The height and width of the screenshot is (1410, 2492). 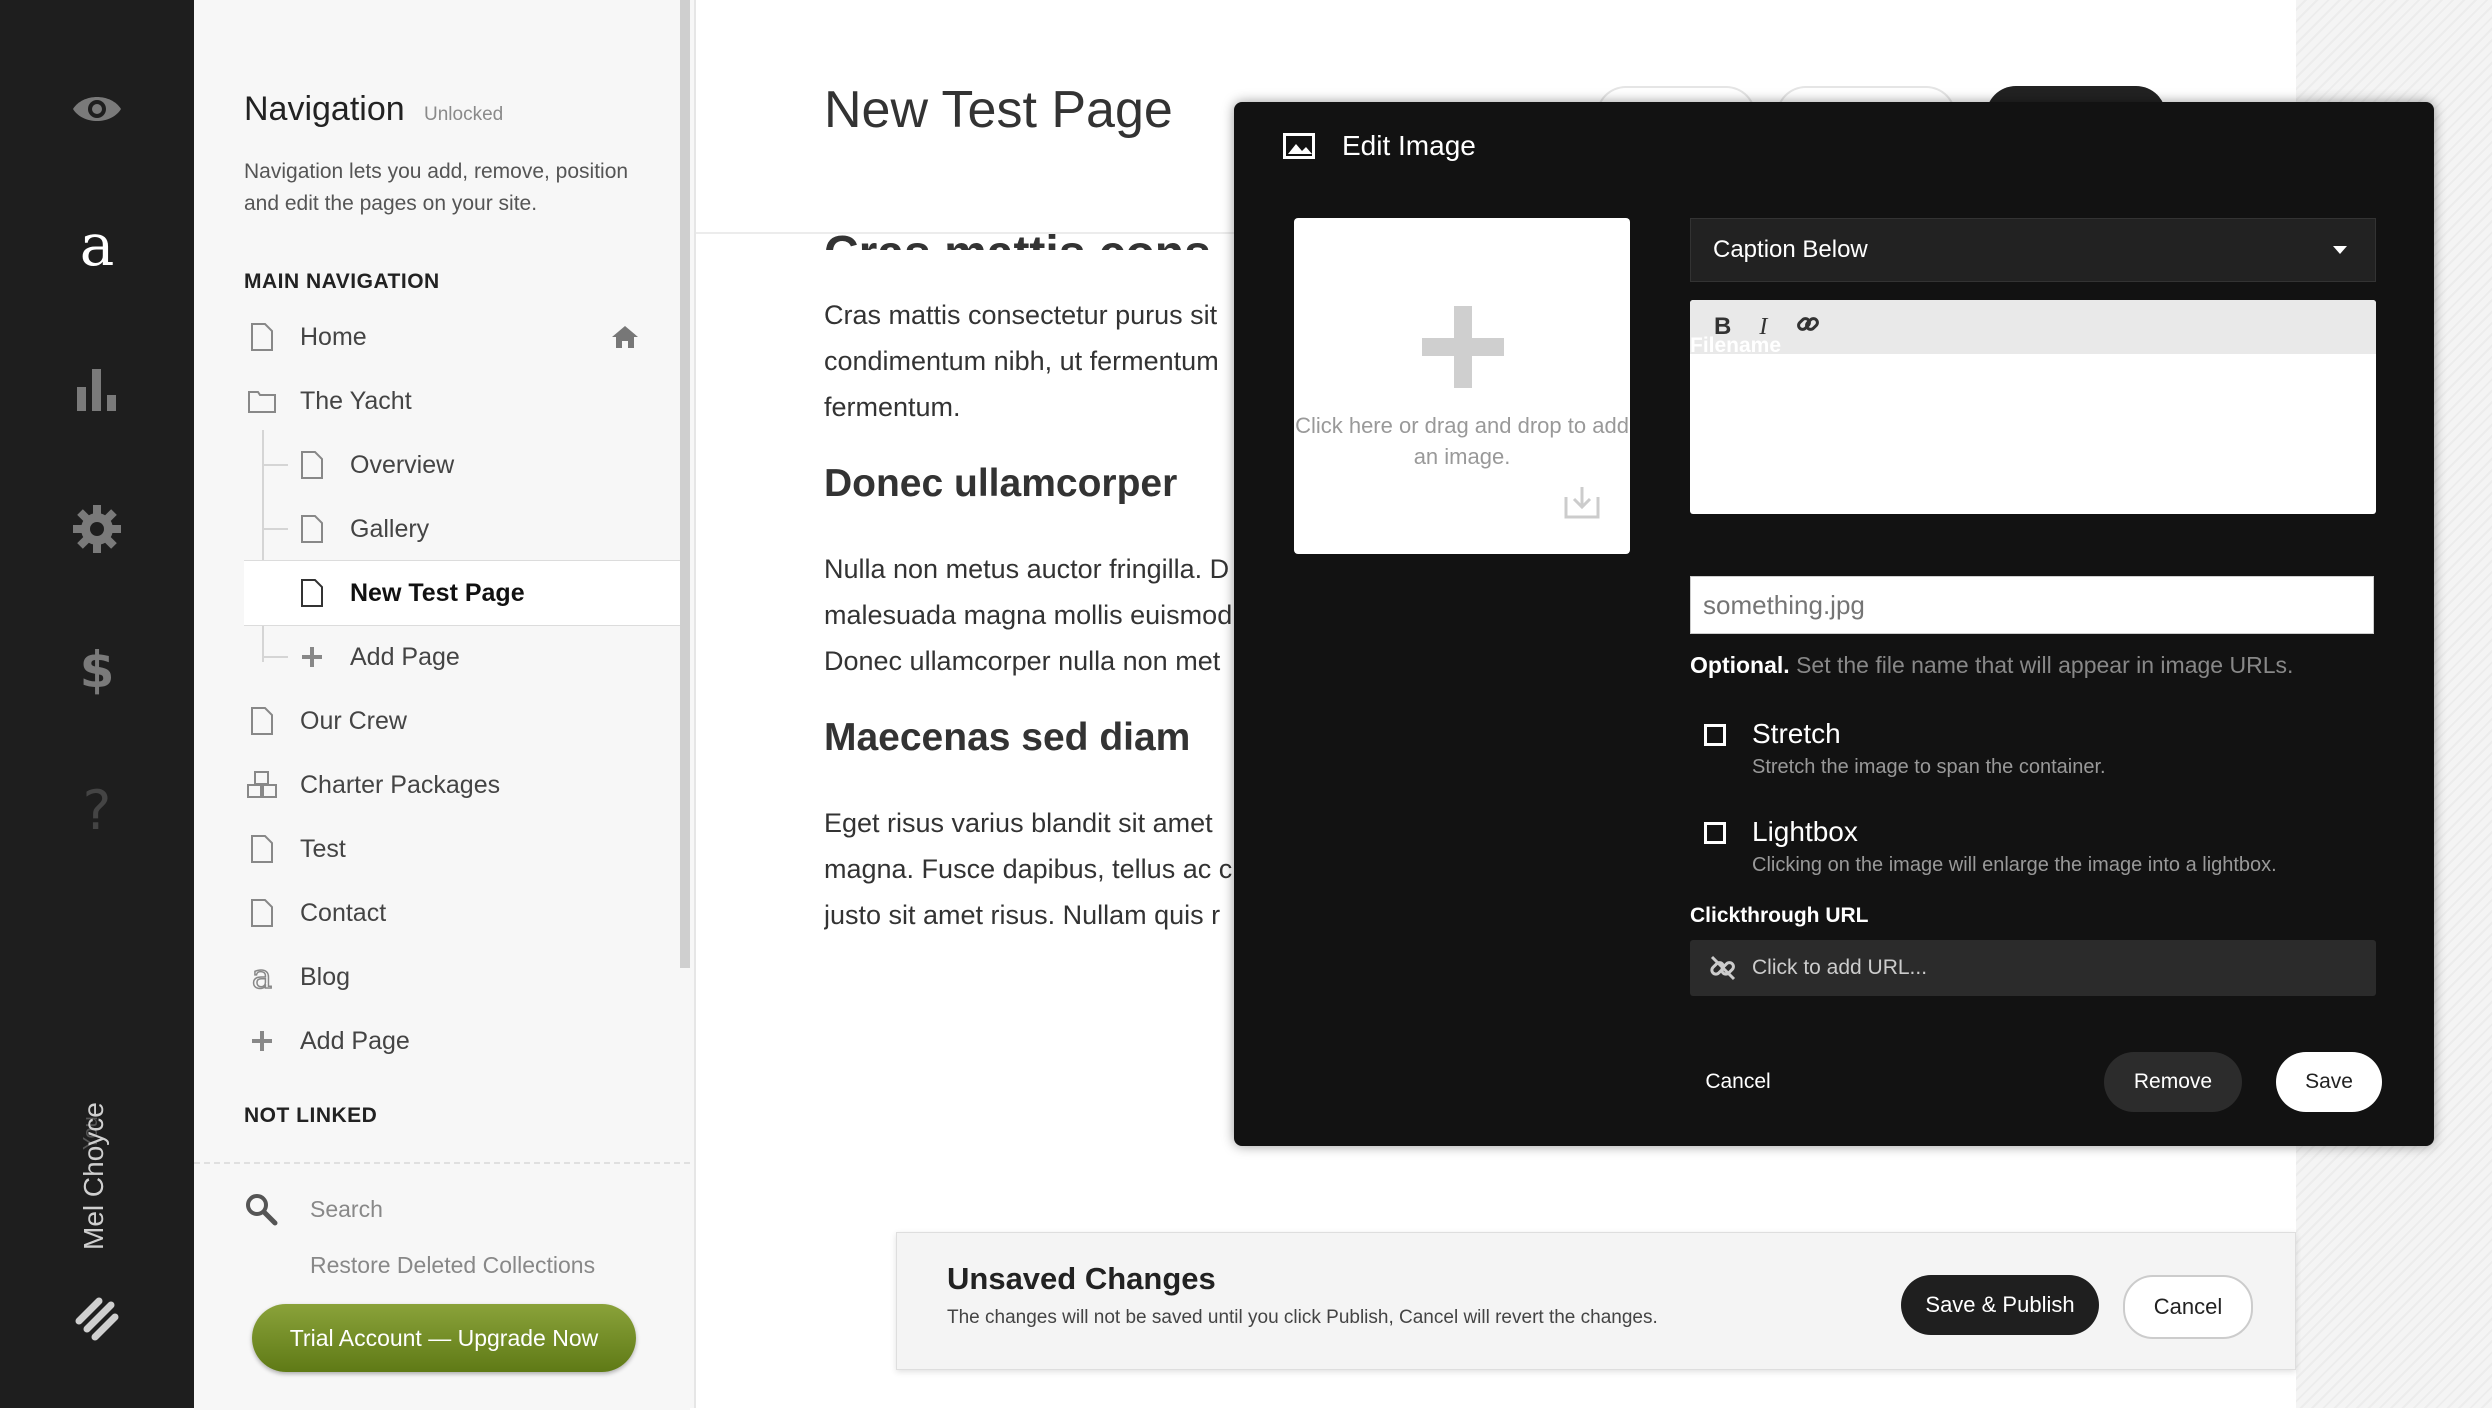 I want to click on nav-item-blog: a Blog, so click(x=462, y=977).